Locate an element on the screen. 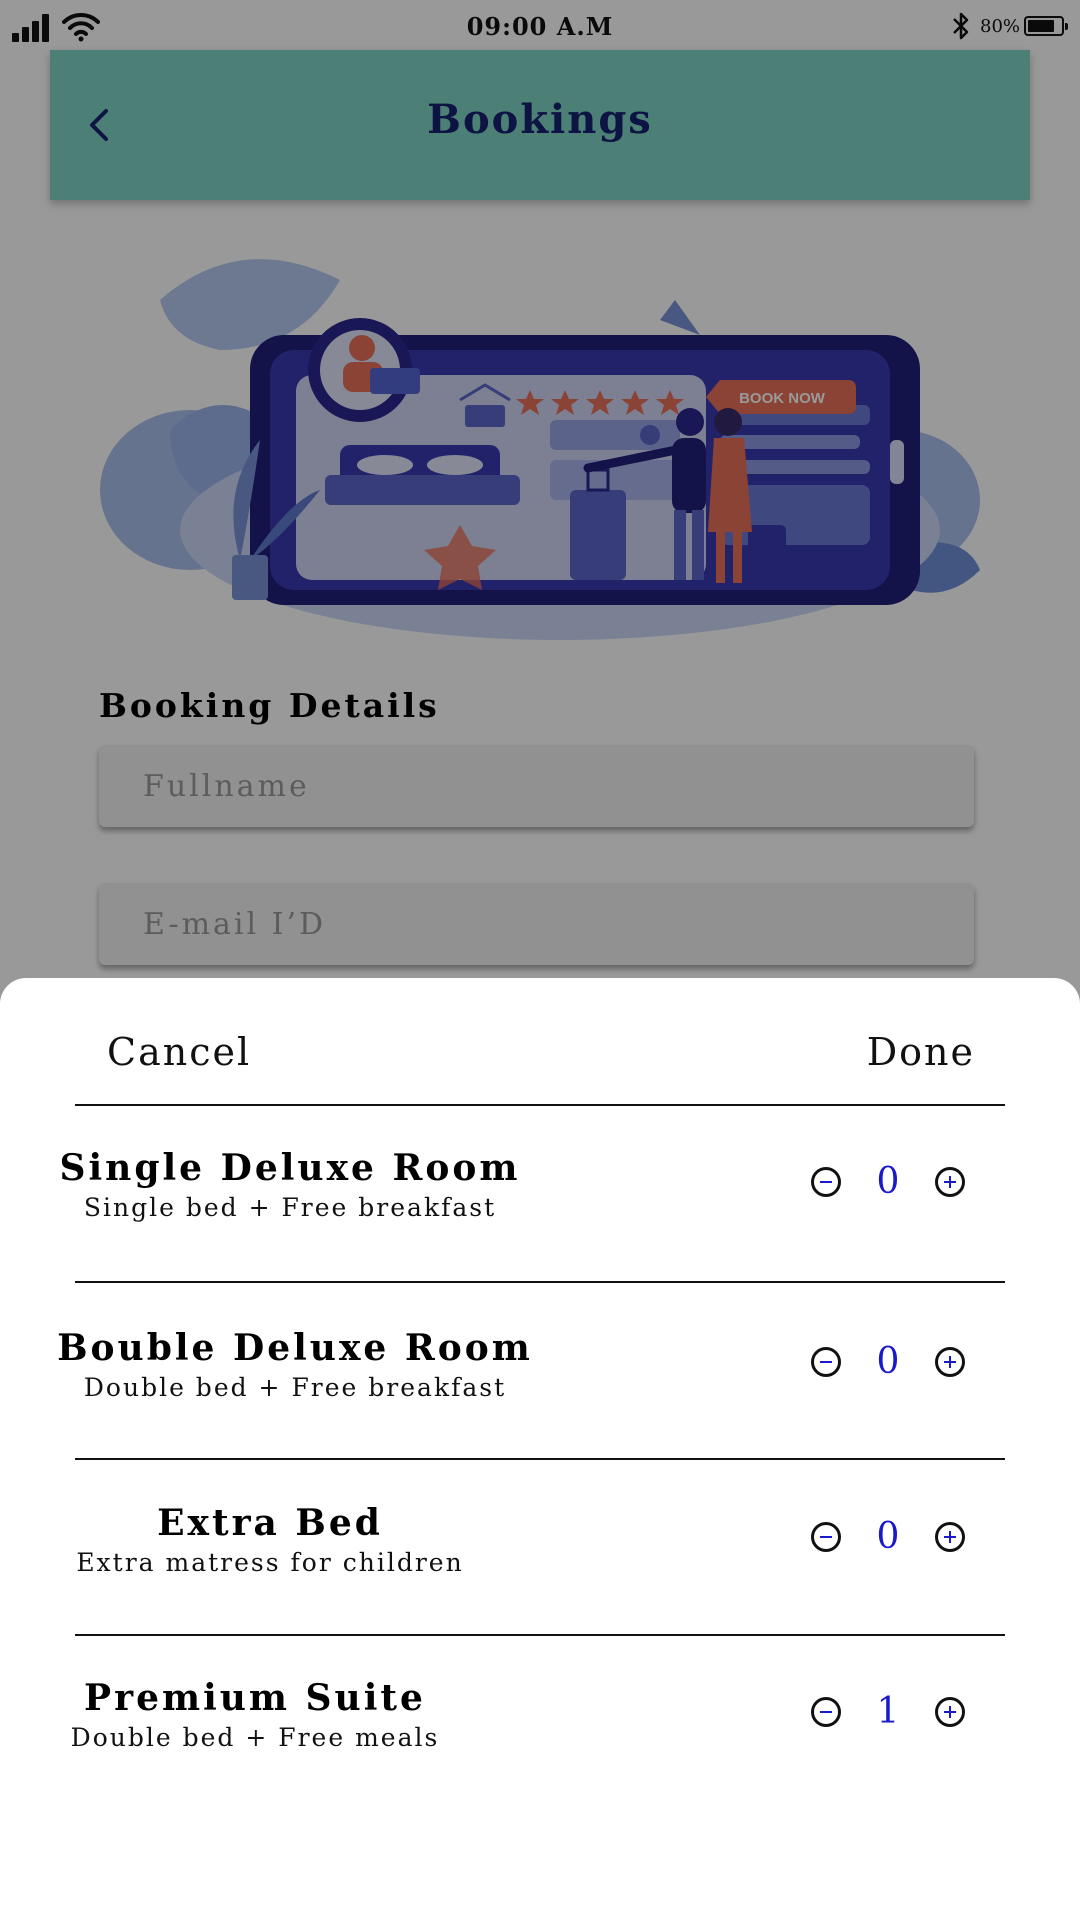 The height and width of the screenshot is (1920, 1080). room-name: Premium Suite is located at coordinates (255, 1698).